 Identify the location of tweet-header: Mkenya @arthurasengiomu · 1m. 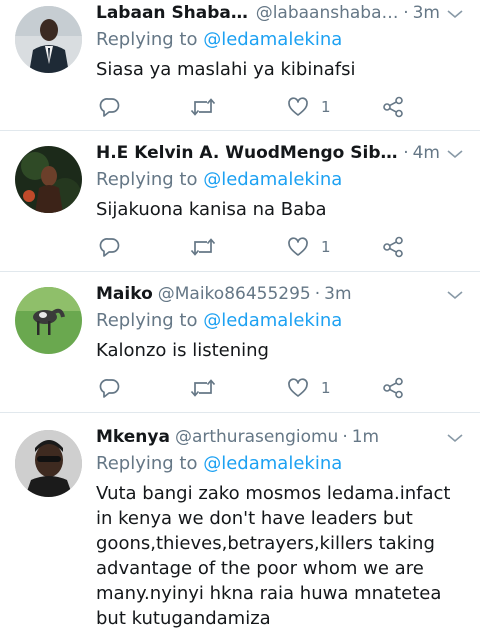
(288, 437).